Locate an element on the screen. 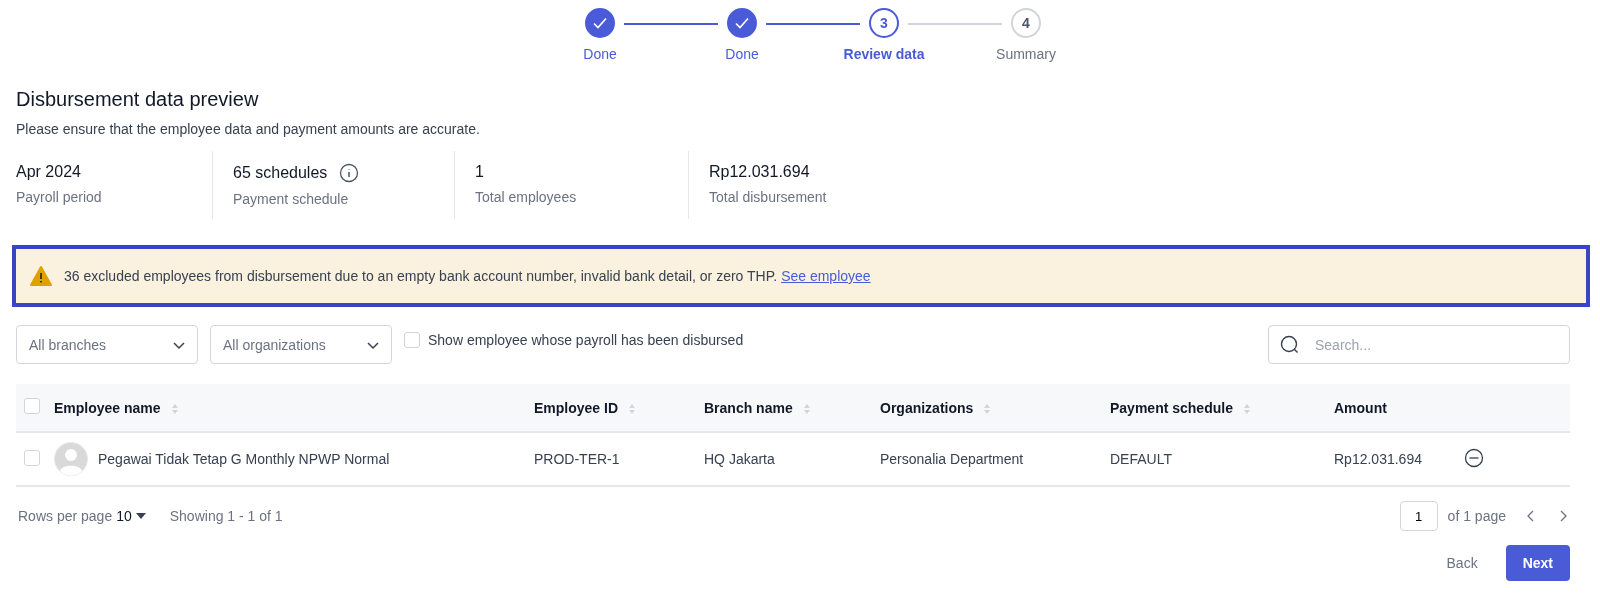 The height and width of the screenshot is (614, 1600). column-header: Branch name is located at coordinates (748, 407).